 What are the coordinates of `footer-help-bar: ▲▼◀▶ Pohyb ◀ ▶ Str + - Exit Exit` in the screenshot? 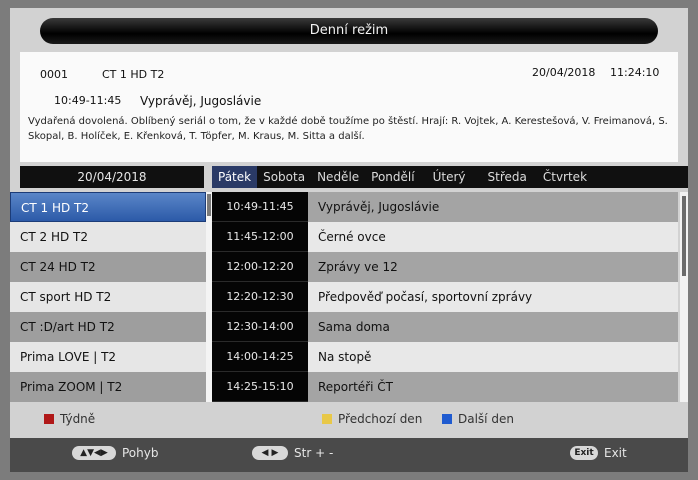 It's located at (349, 455).